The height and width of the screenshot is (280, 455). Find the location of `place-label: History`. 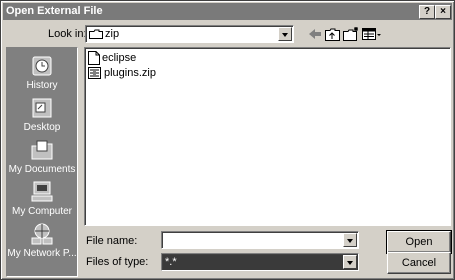

place-label: History is located at coordinates (42, 85).